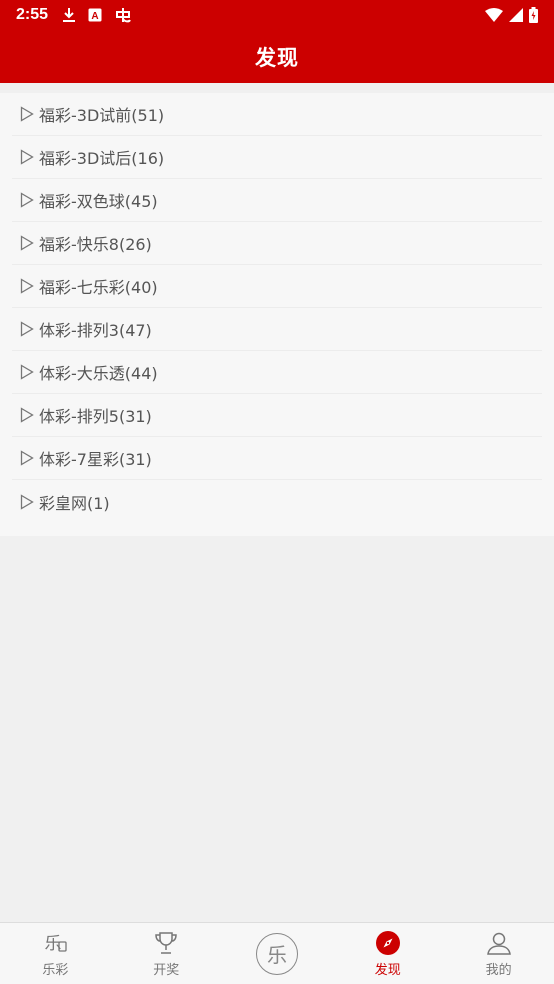 This screenshot has width=554, height=984. I want to click on center-logo-icon: 乐, so click(276, 953).